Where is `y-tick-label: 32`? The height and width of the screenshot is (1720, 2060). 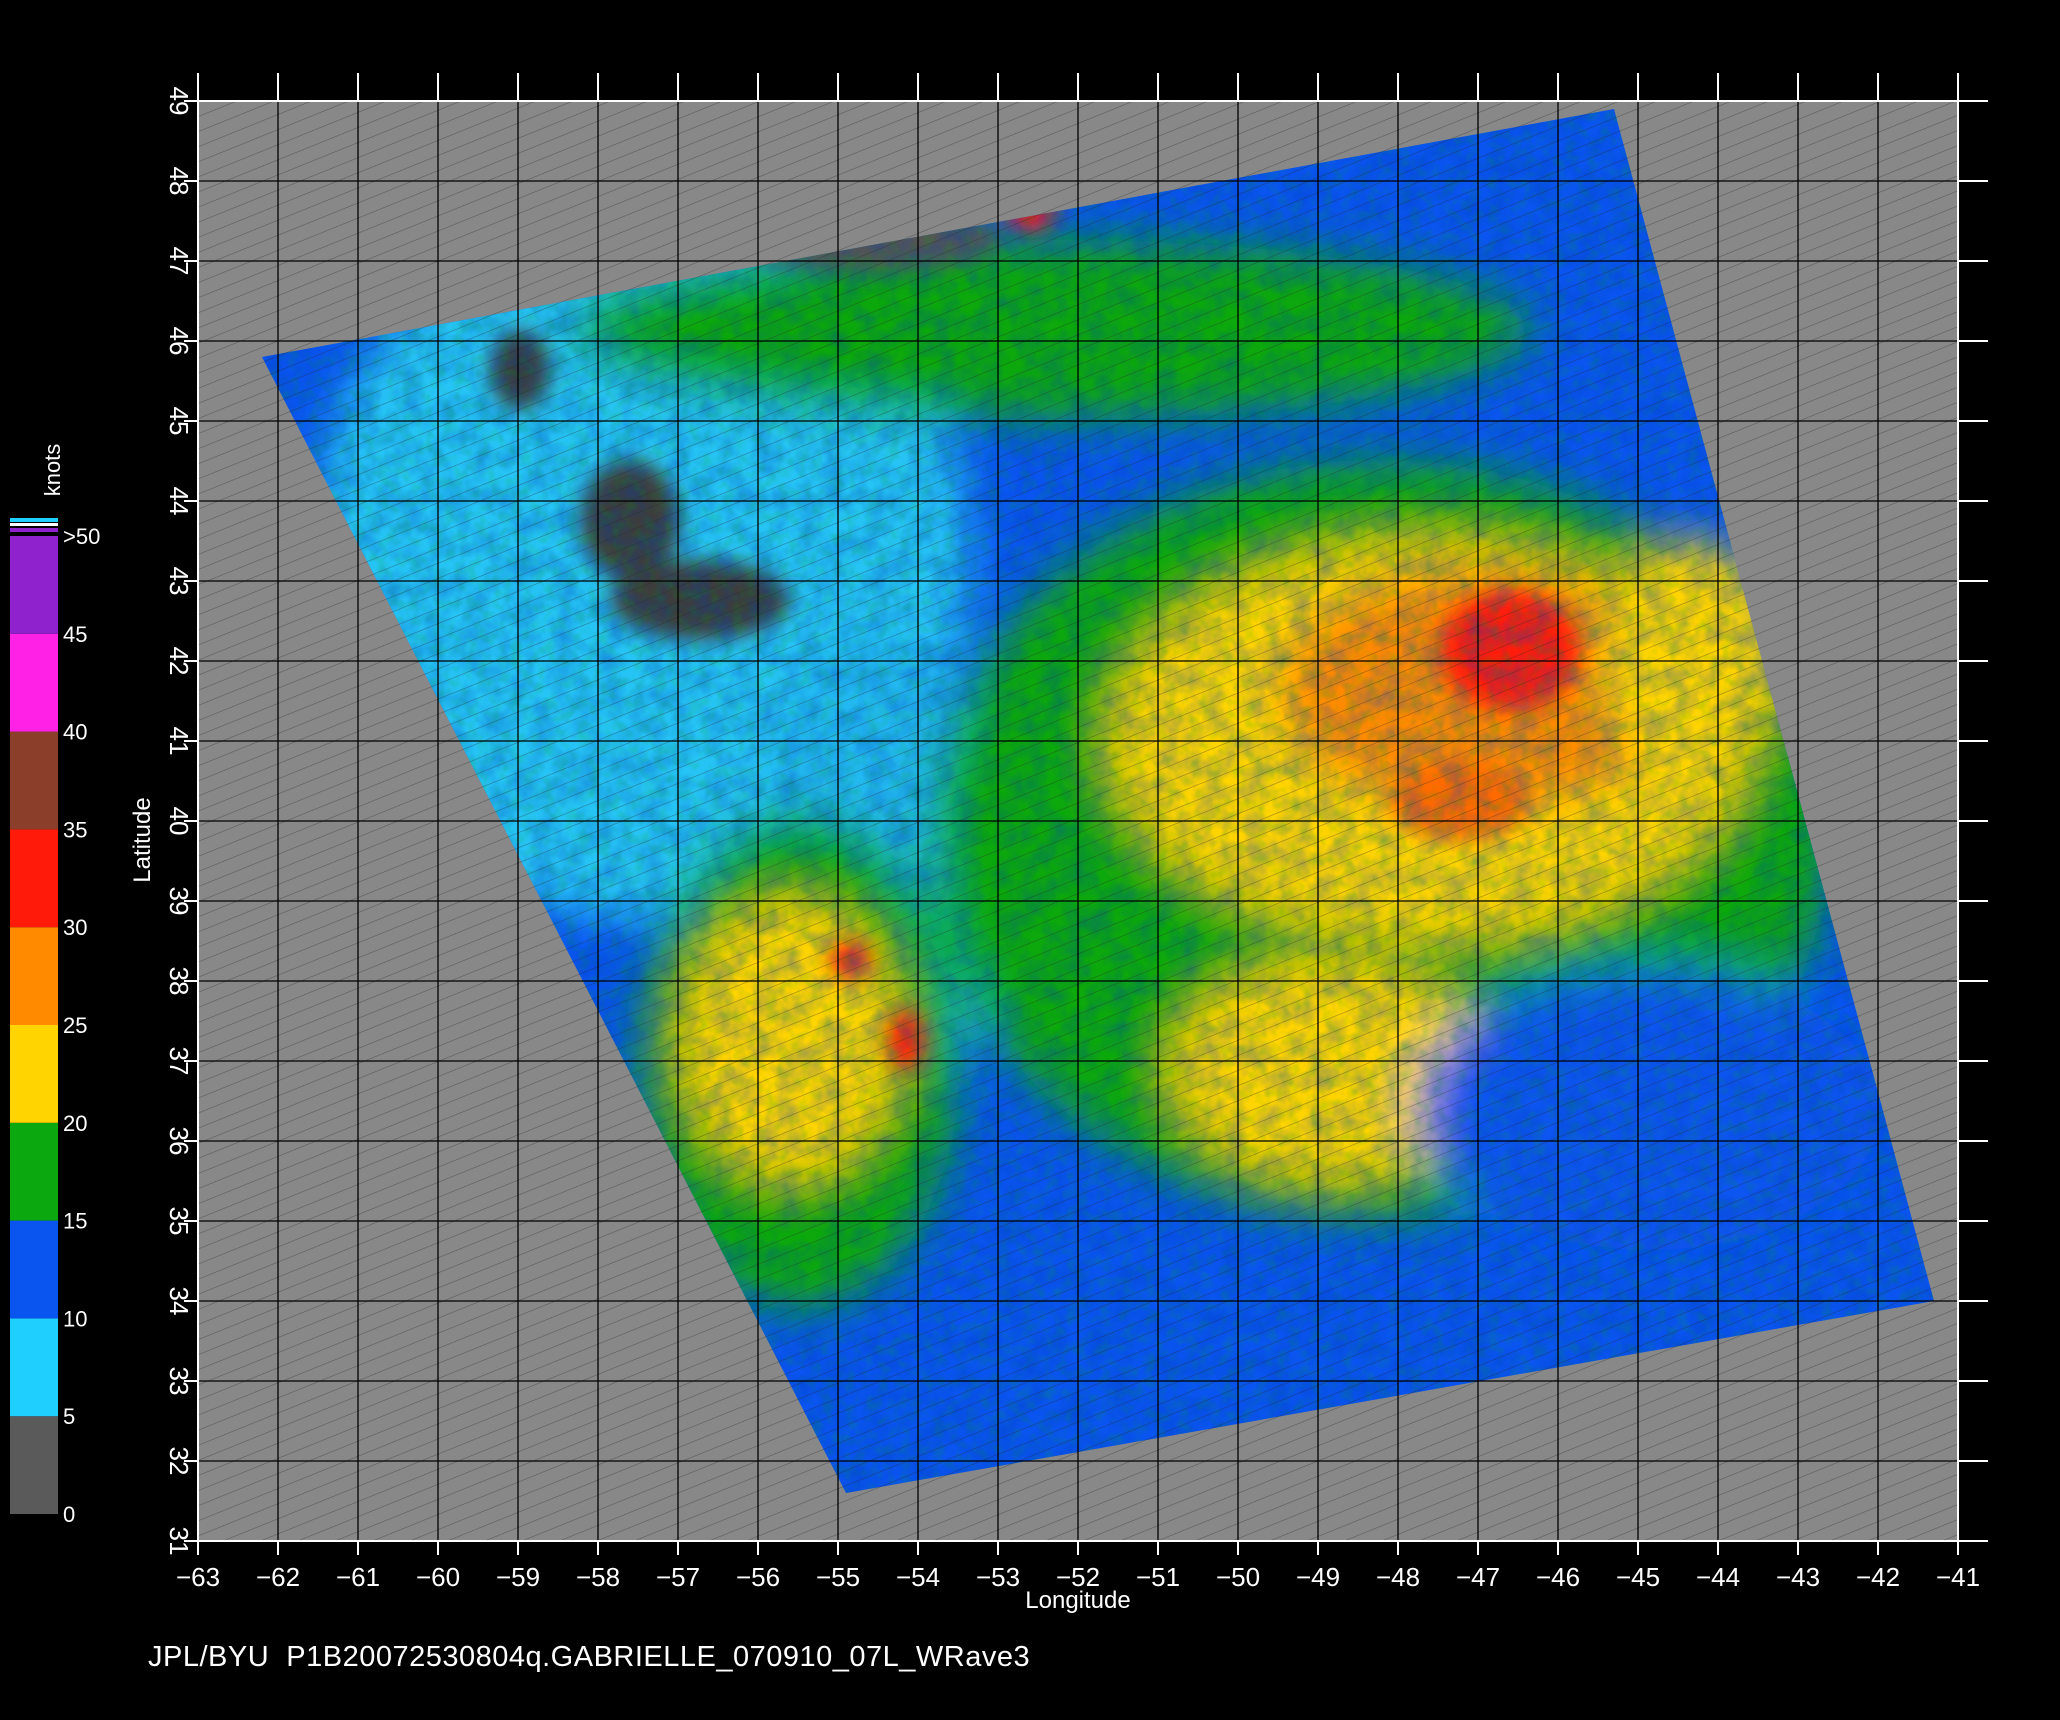 y-tick-label: 32 is located at coordinates (179, 1461).